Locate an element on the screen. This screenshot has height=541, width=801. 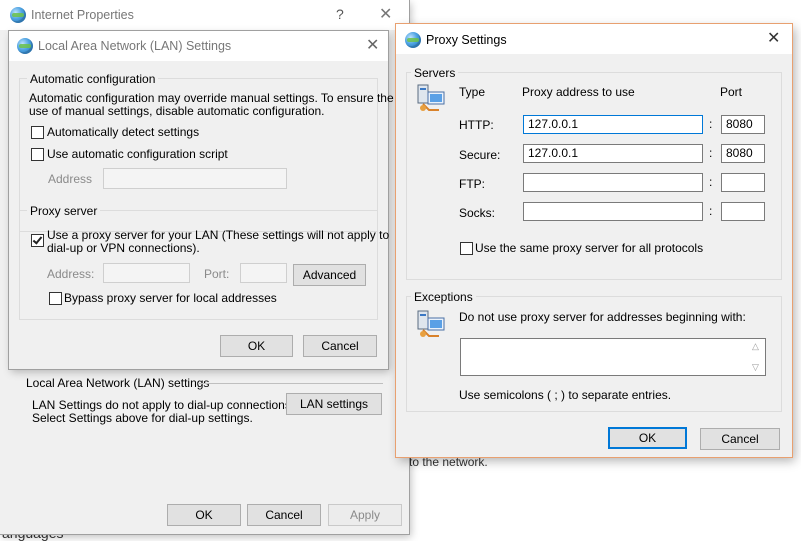
advanced-button: Advanced is located at coordinates (329, 275).